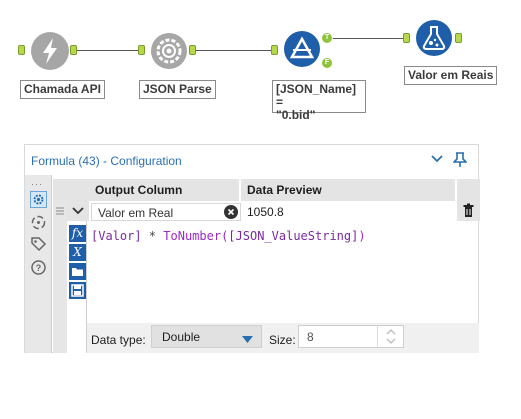  Describe the element at coordinates (166, 212) in the screenshot. I see `output-column-input: Valor em Real` at that location.